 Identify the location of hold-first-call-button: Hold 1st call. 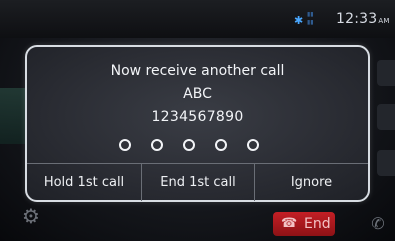
(84, 182).